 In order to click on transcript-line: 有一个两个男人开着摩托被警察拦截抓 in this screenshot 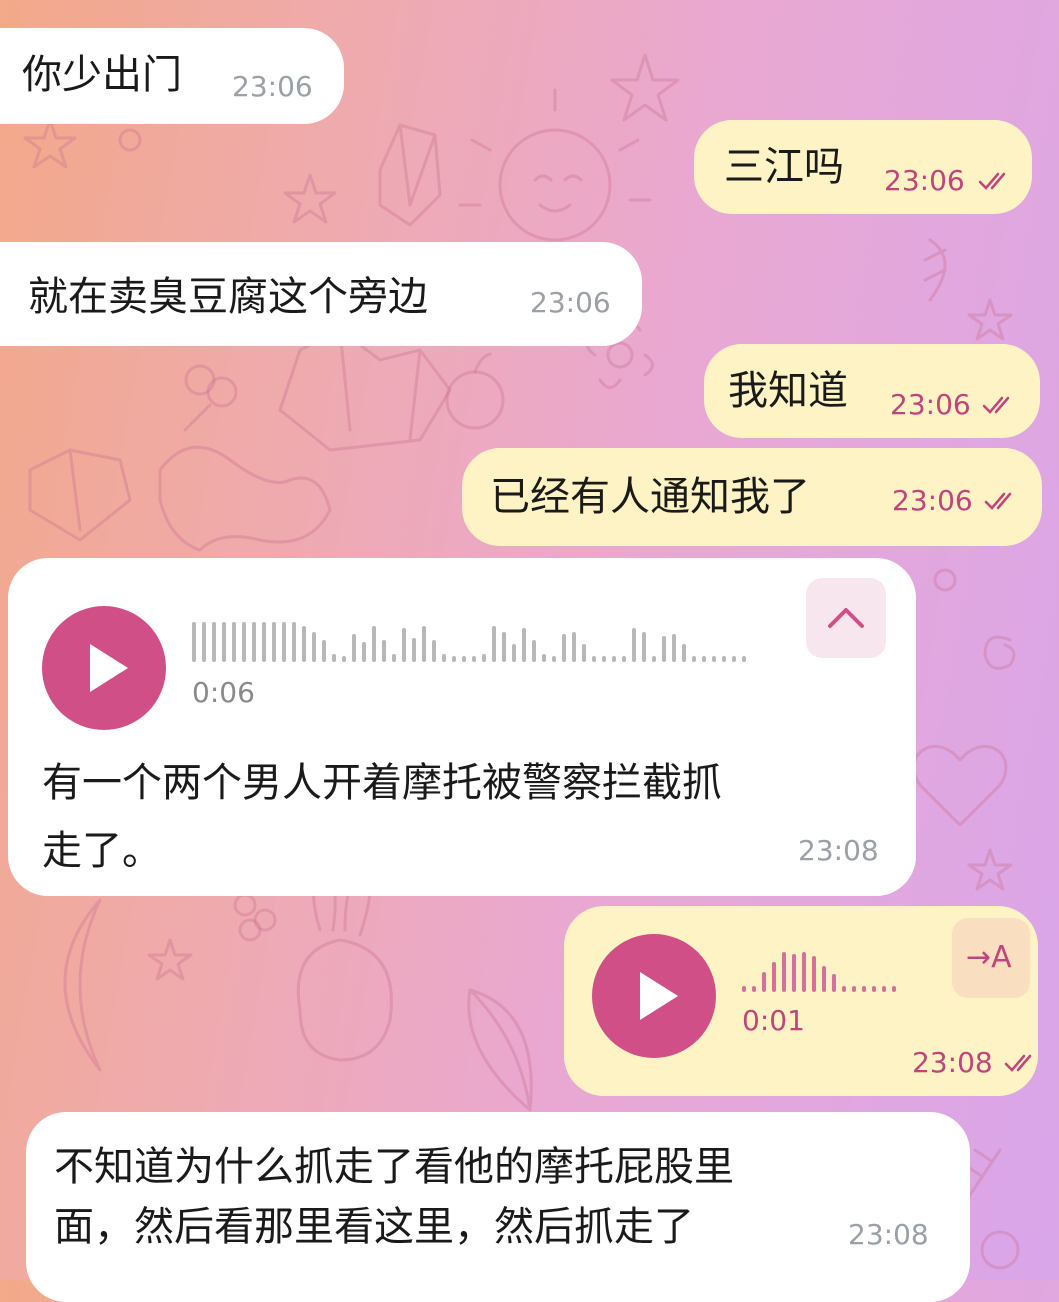, I will do `click(382, 783)`.